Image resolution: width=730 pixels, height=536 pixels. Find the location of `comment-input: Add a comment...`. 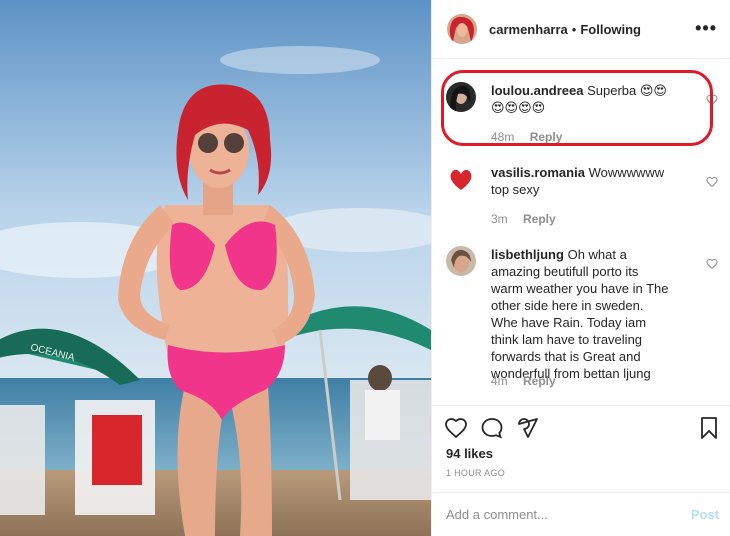

comment-input: Add a comment... is located at coordinates (497, 514).